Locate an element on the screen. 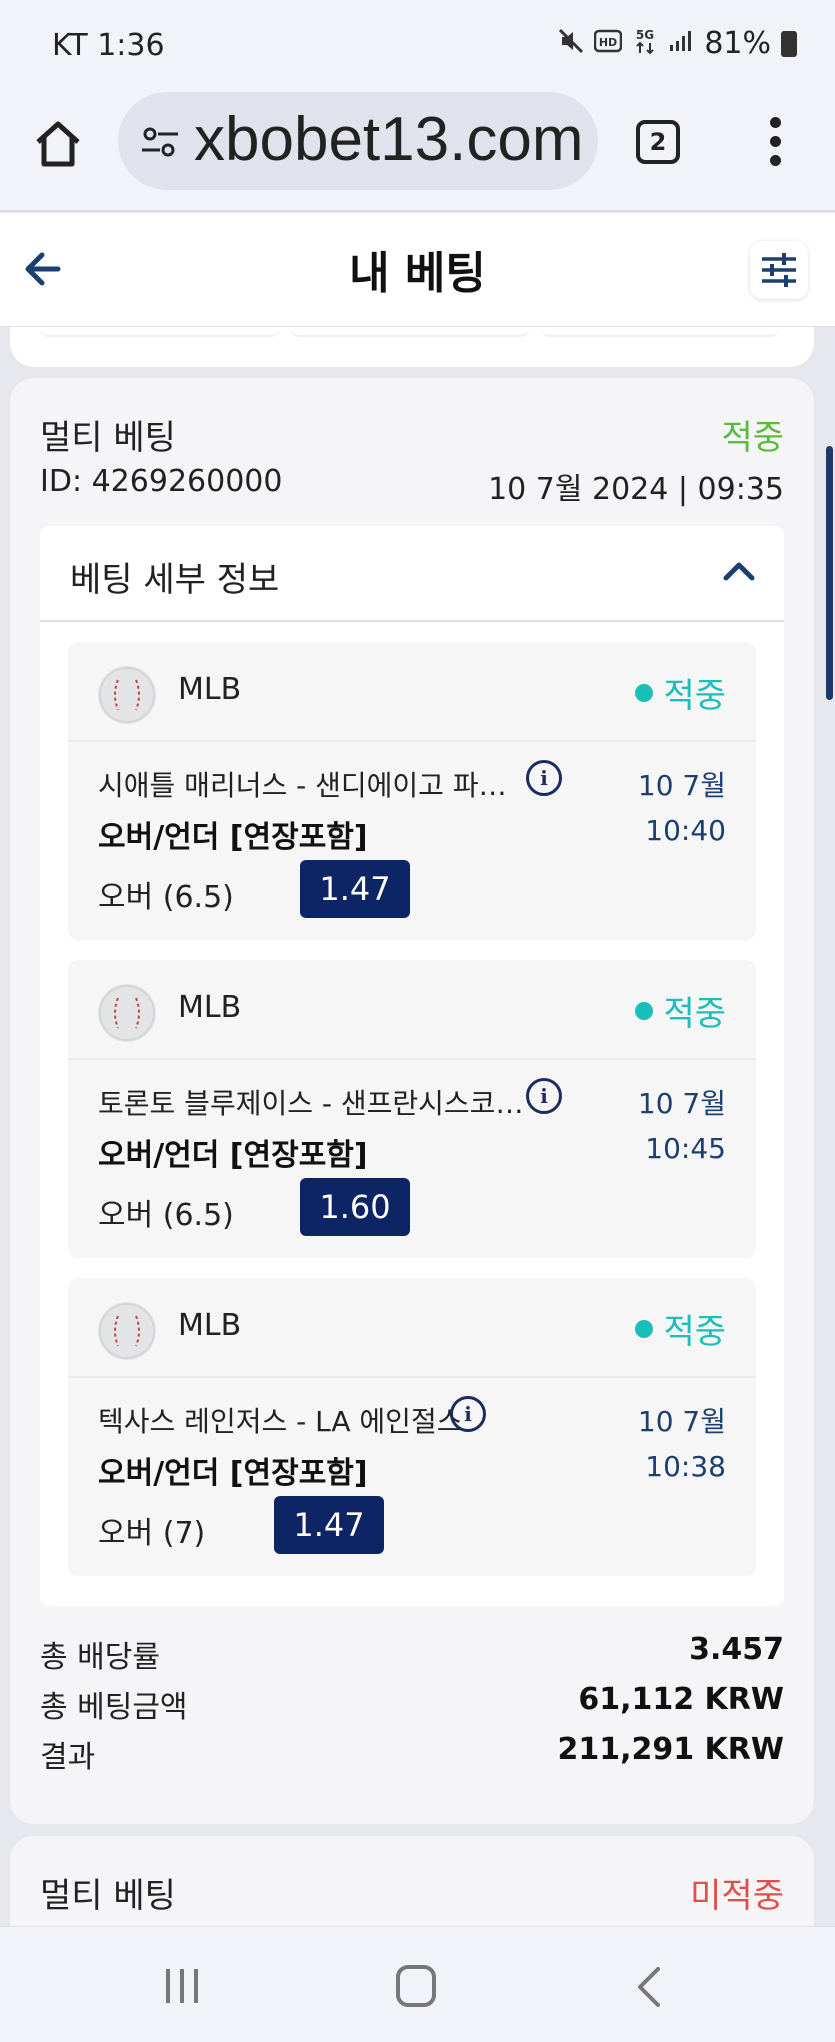 This screenshot has height=2042, width=835. bet-id: ID: 4269260000 is located at coordinates (161, 481).